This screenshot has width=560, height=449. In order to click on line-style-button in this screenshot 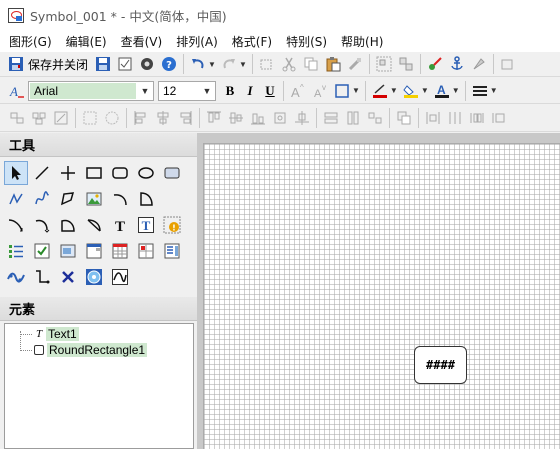, I will do `click(480, 91)`.